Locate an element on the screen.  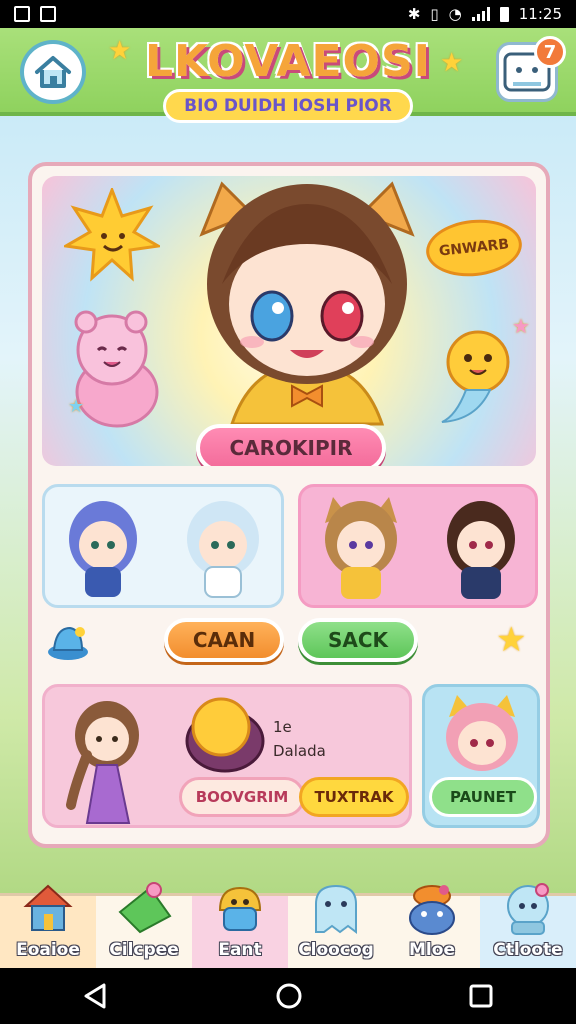
character-panel-pink is located at coordinates (418, 546).